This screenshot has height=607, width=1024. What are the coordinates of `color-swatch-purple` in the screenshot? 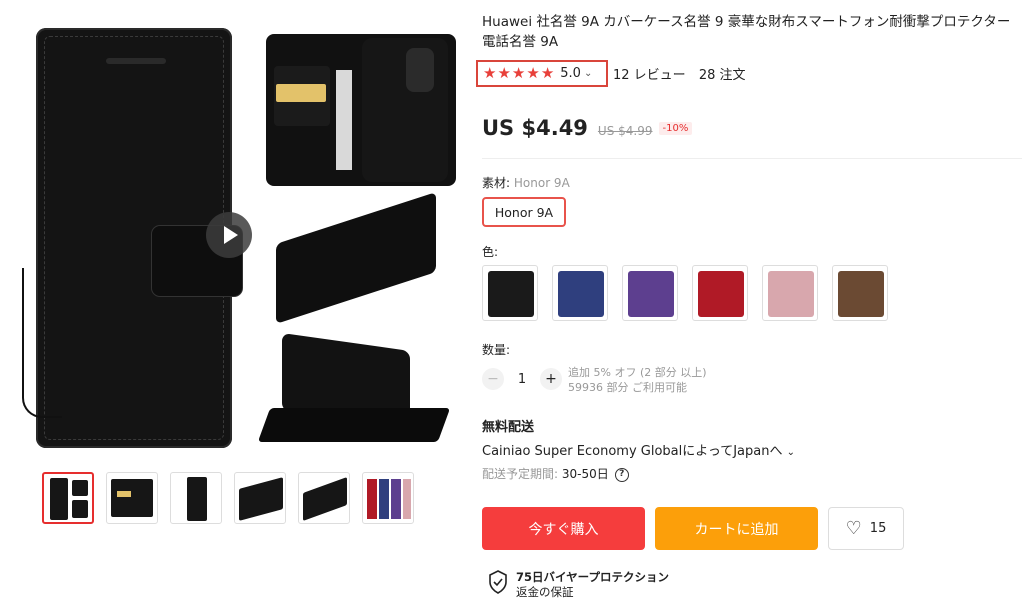 It's located at (650, 293).